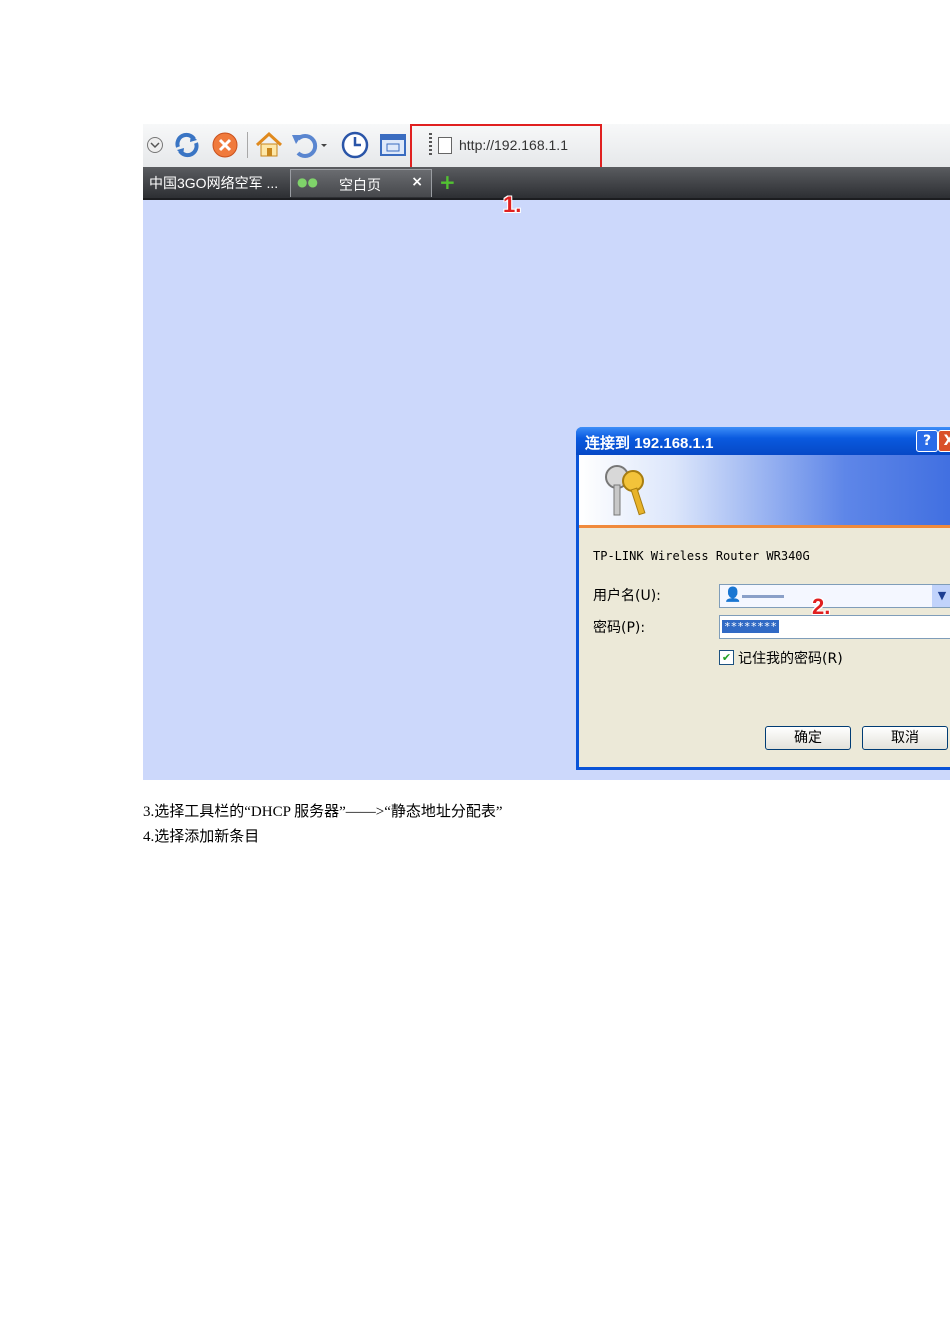  I want to click on dialog-title: 连接到 192.168.1.1, so click(649, 443).